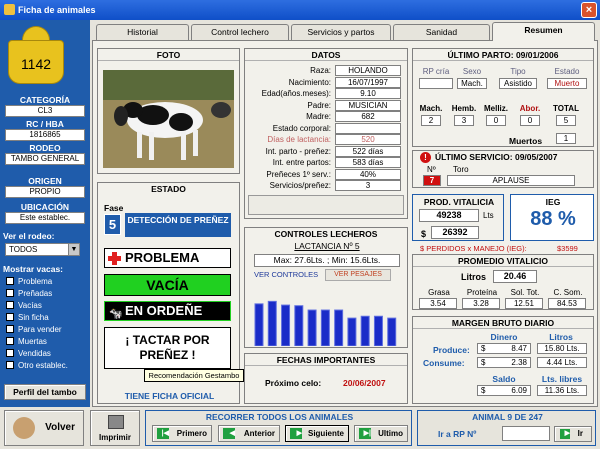  Describe the element at coordinates (573, 434) in the screenshot. I see `ir-button: ▶ Ir` at that location.